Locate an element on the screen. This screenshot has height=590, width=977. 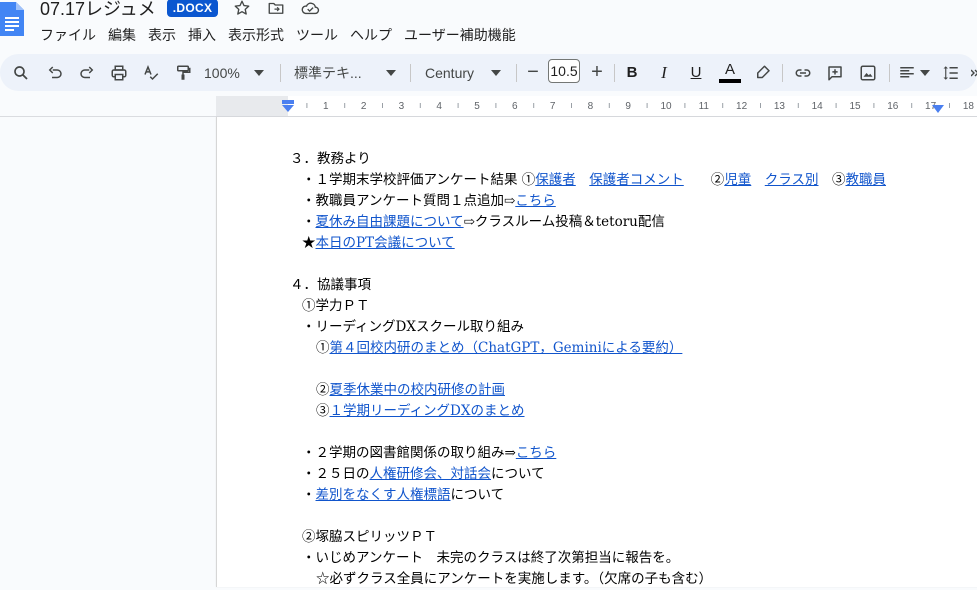
link-parent-comments: 保護者コメント is located at coordinates (636, 180).